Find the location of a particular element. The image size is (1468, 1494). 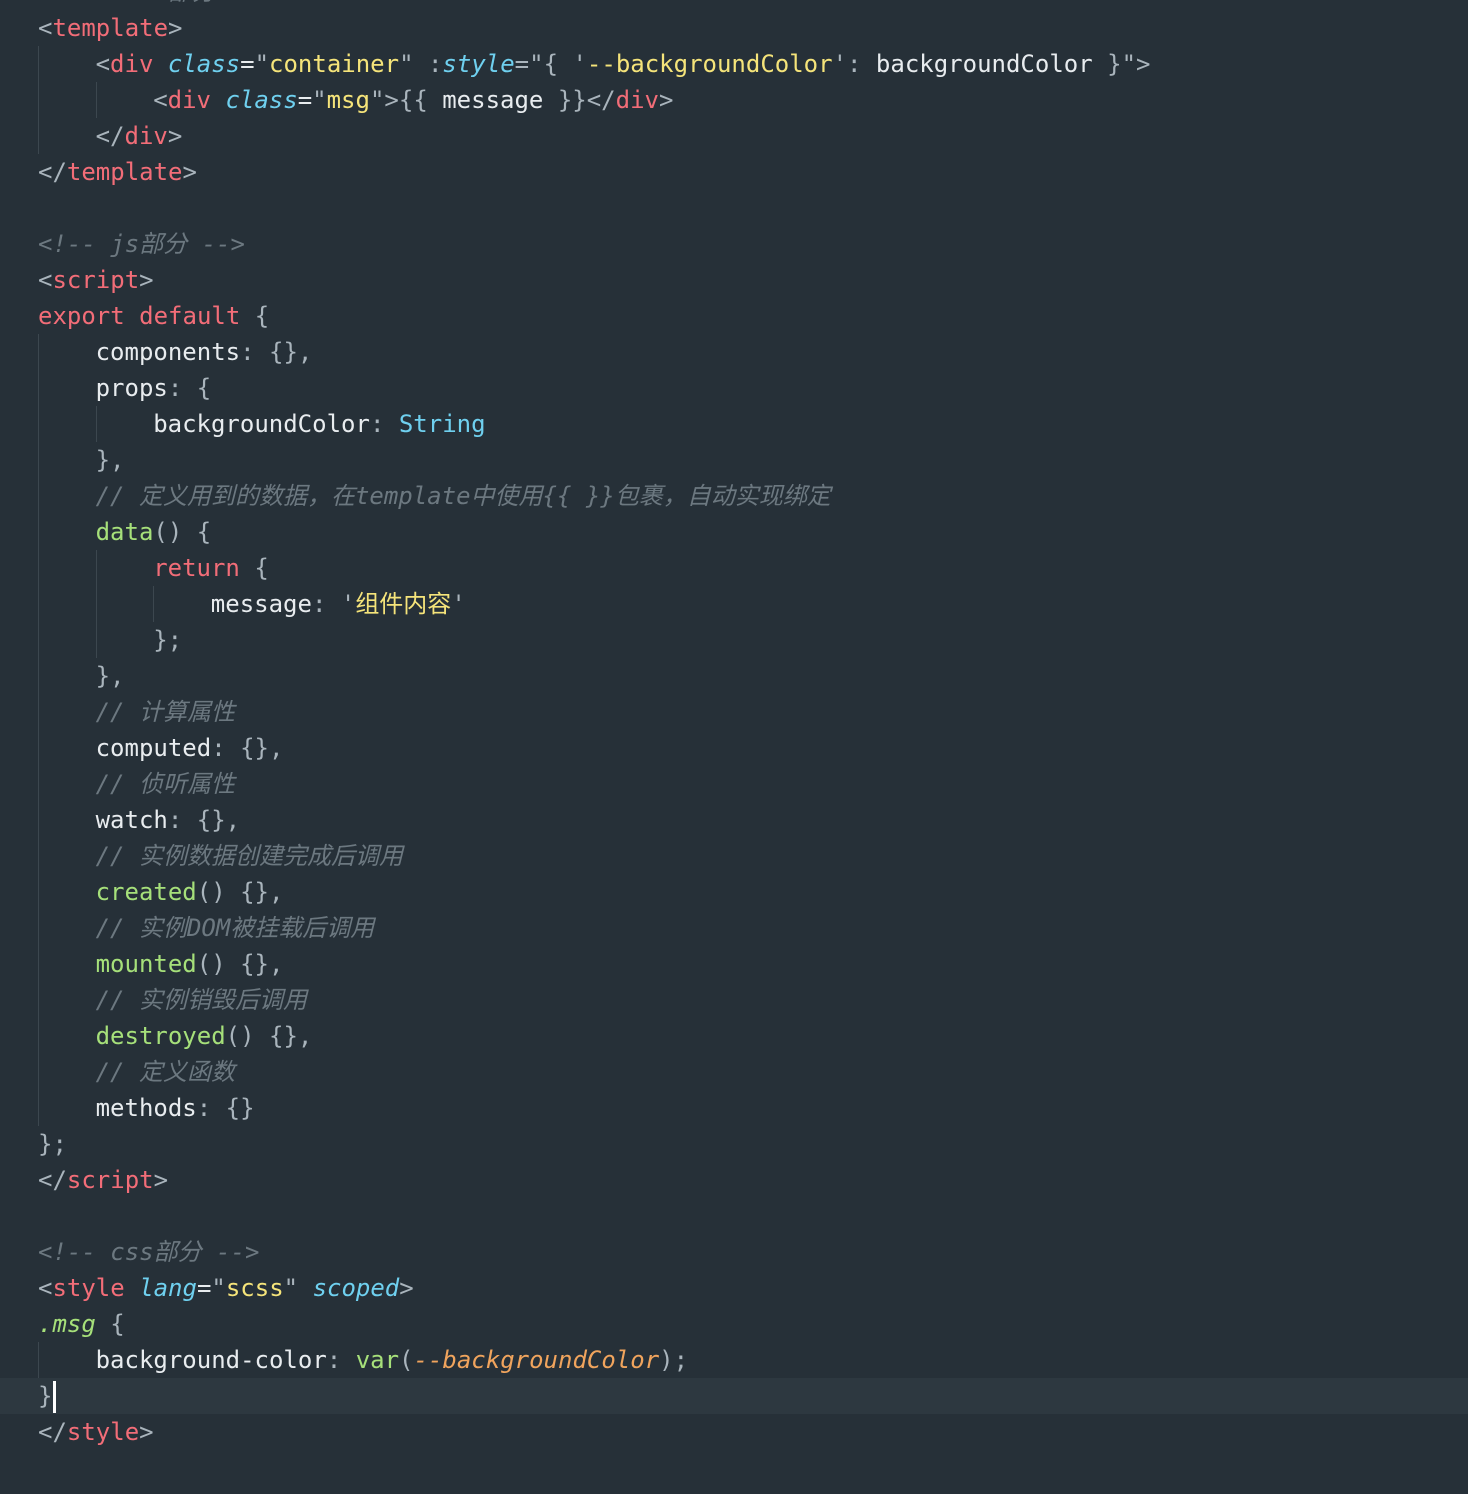

code-token: script is located at coordinates (110, 1180).